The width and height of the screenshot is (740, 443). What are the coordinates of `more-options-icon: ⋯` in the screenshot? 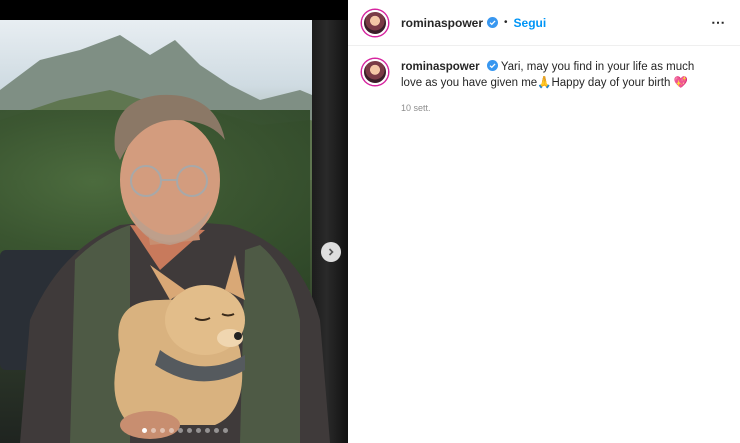 It's located at (718, 22).